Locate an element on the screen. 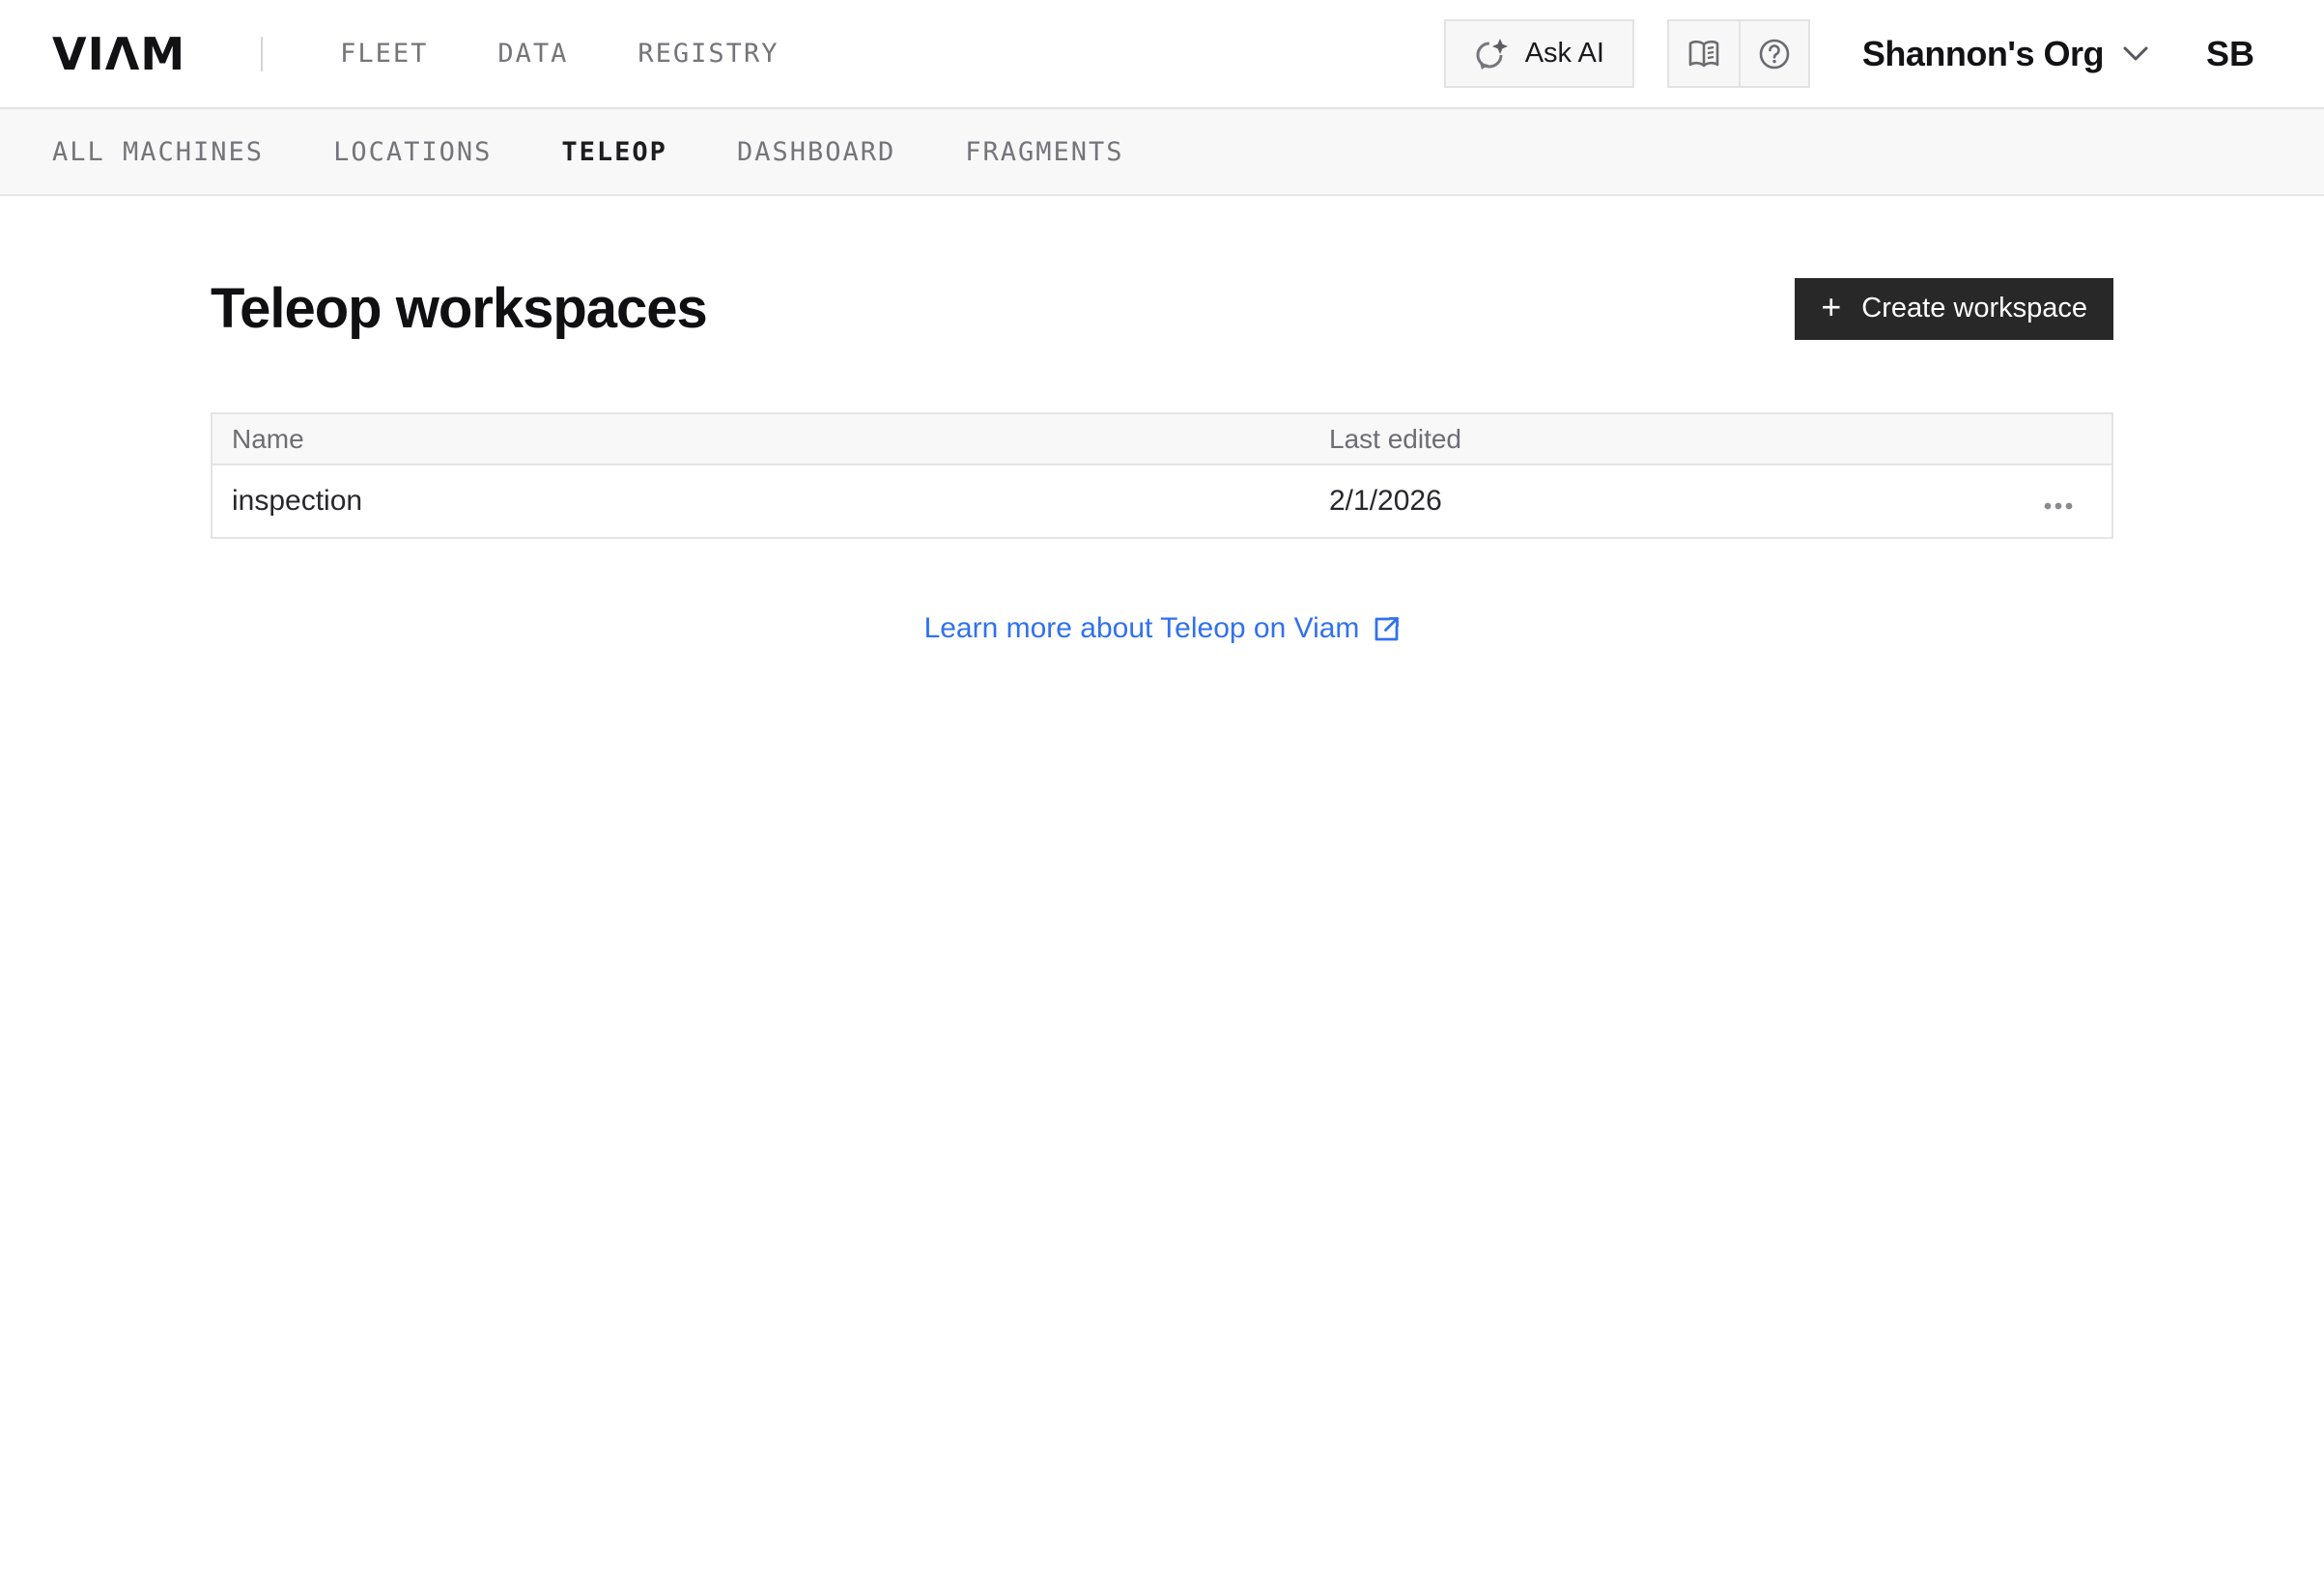 Image resolution: width=2324 pixels, height=1576 pixels. tab-all-machines: ALL MACHINES is located at coordinates (158, 152).